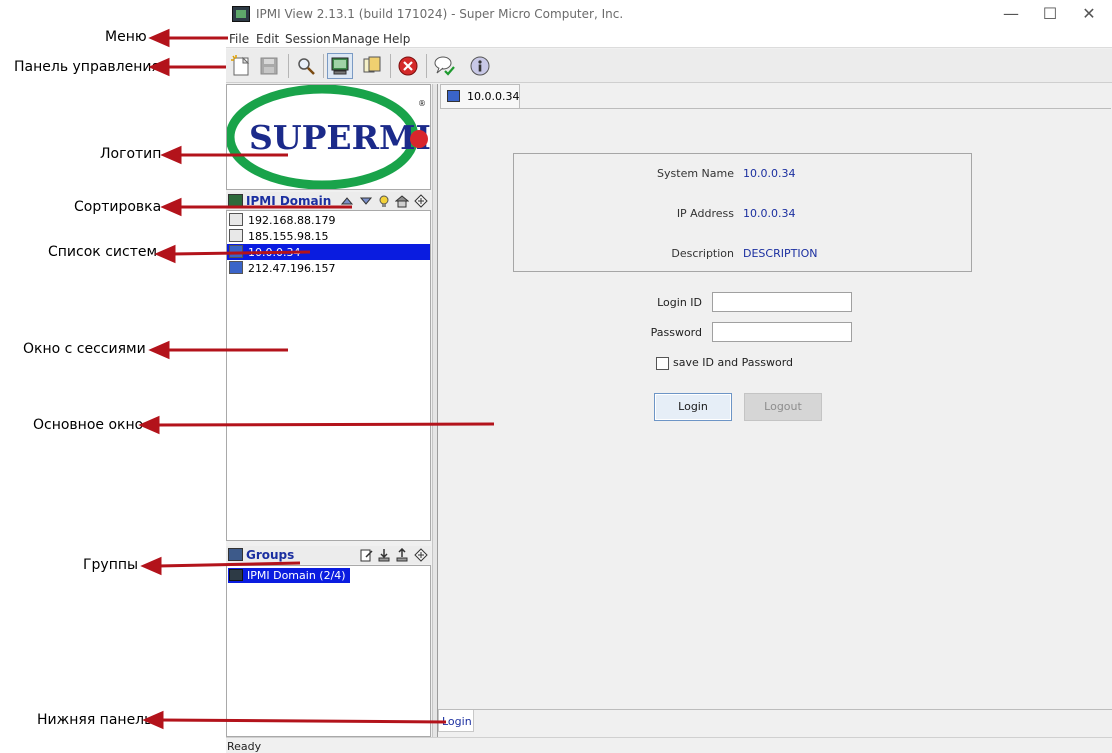 The height and width of the screenshot is (753, 1112). I want to click on lightbulb-icon, so click(384, 201).